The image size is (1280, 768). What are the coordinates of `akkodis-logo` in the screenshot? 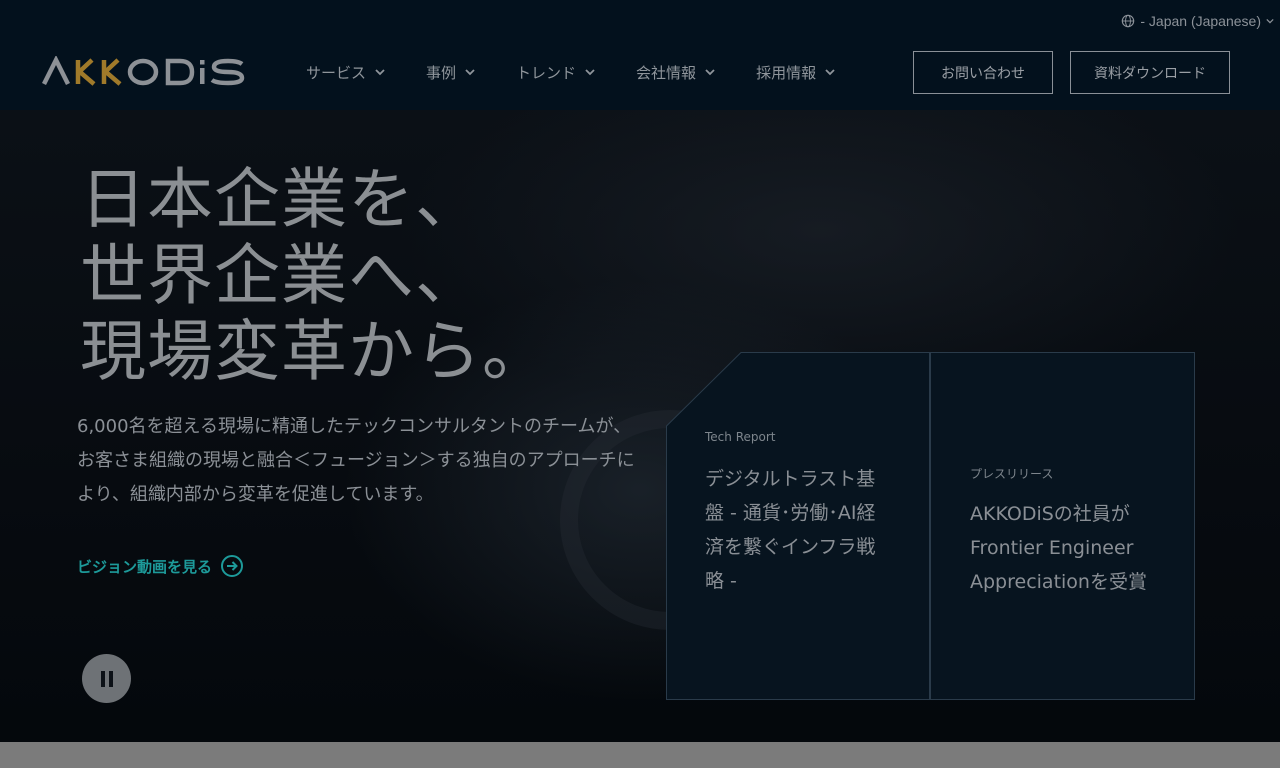 It's located at (145, 72).